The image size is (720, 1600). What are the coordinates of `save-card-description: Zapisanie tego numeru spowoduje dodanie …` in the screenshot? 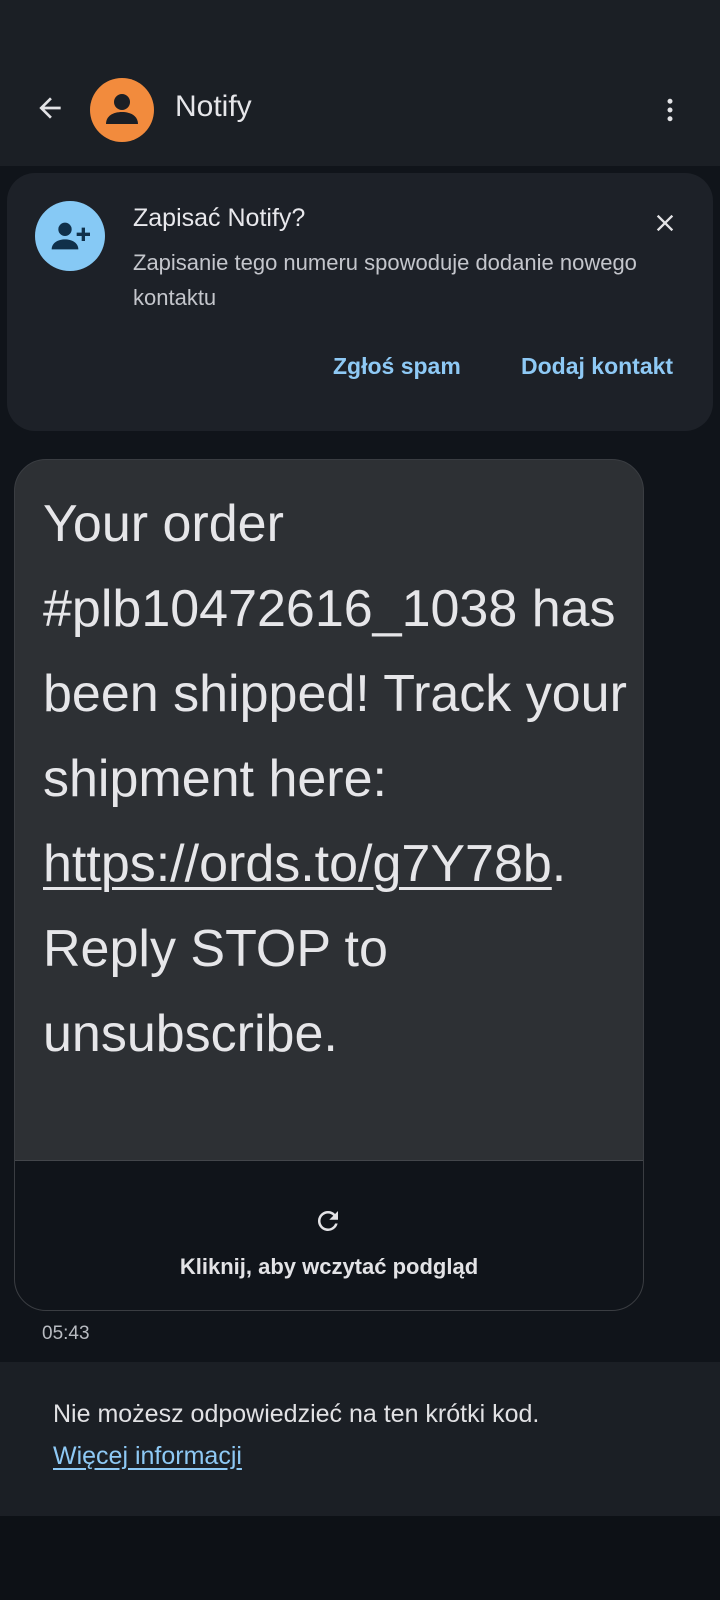 It's located at (385, 280).